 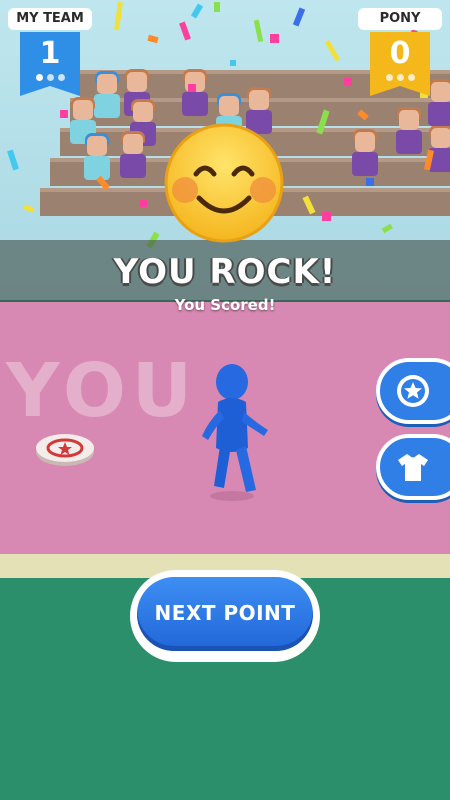 What do you see at coordinates (225, 305) in the screenshot?
I see `result-subtitle: You Scored!` at bounding box center [225, 305].